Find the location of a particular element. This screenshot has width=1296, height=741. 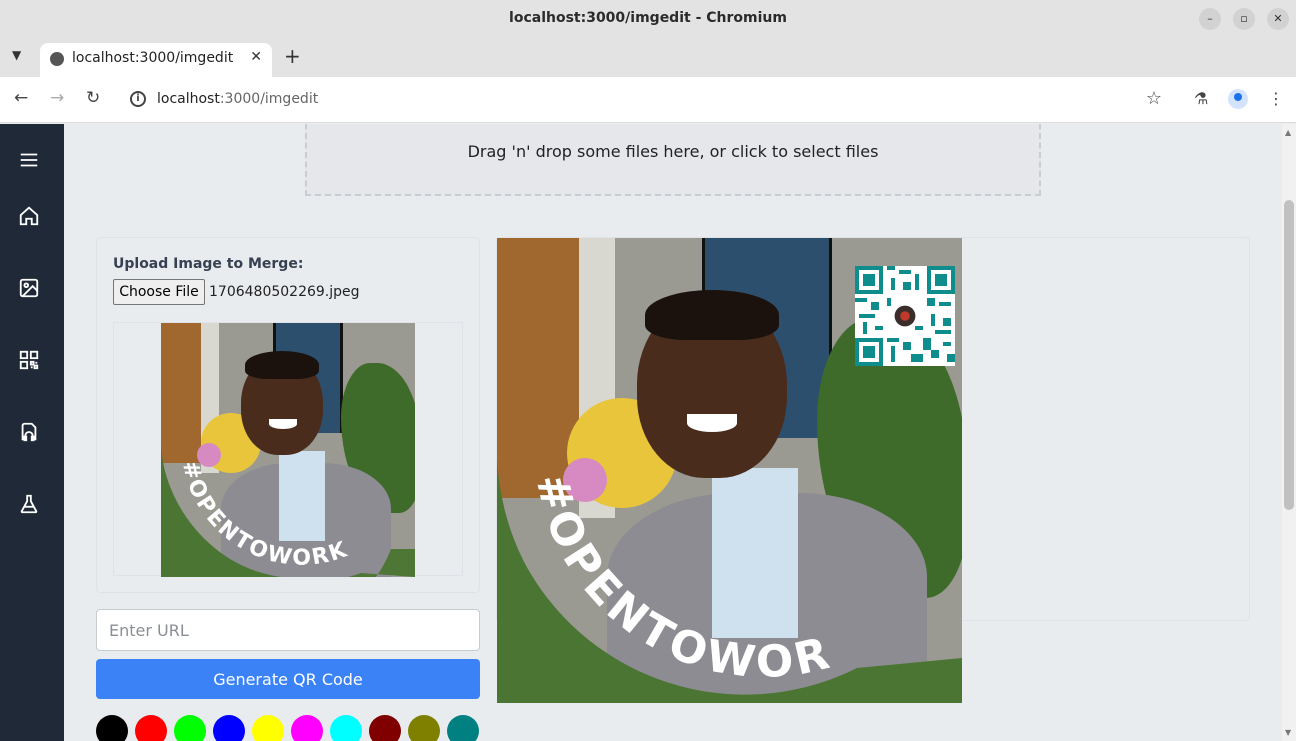

selected-file-name: 1706480502269.jpeg is located at coordinates (284, 292).